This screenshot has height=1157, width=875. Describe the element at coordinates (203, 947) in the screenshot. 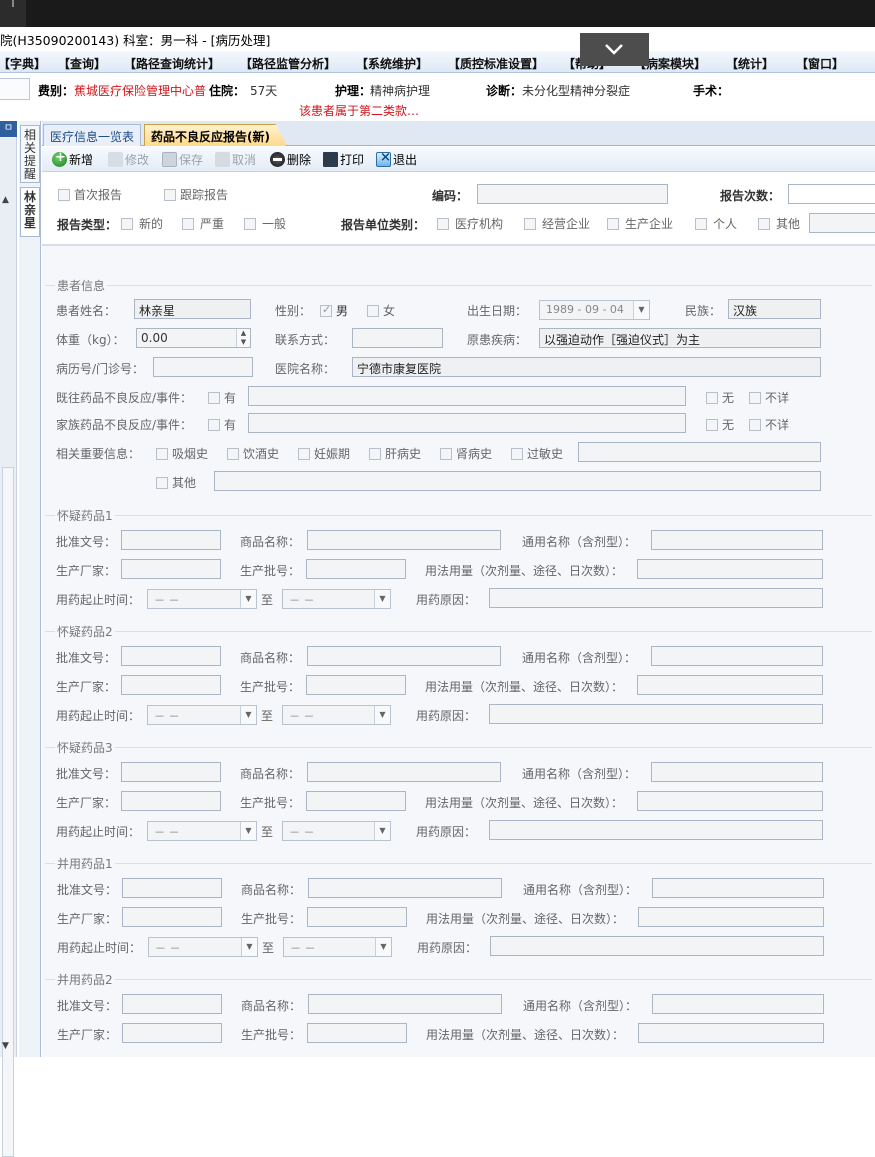

I see `drug4-start-date: － － ▼` at that location.